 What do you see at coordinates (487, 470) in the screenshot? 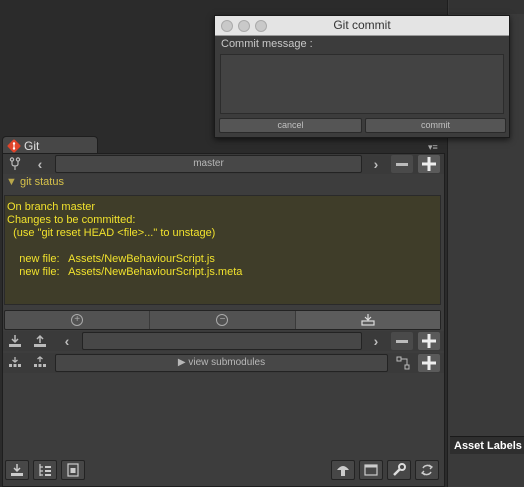
I see `inspector-footer` at bounding box center [487, 470].